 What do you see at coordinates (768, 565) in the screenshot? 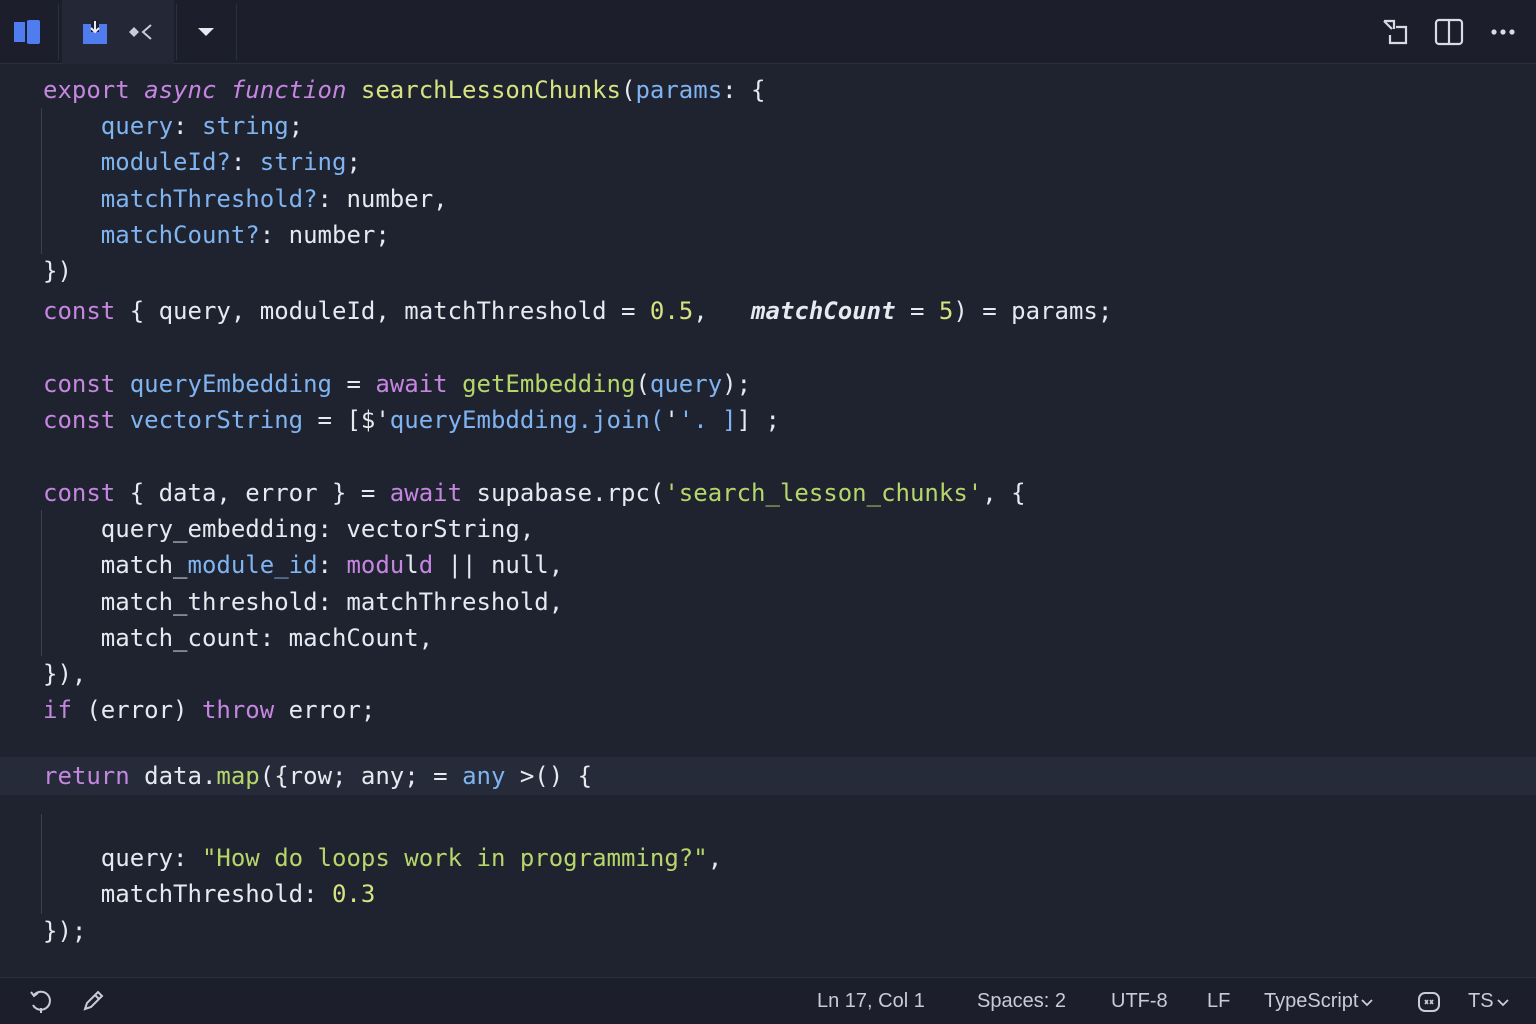
I see `code-line: match_module_id: moduld || null,` at bounding box center [768, 565].